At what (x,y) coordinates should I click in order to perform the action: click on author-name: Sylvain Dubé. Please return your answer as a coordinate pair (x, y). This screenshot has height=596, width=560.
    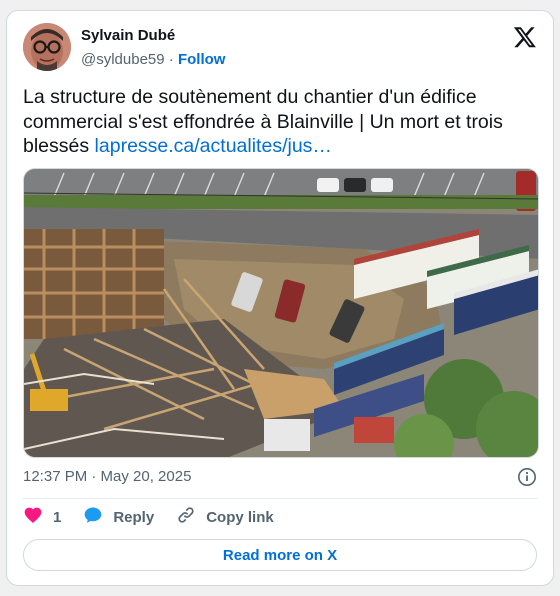
    Looking at the image, I should click on (128, 35).